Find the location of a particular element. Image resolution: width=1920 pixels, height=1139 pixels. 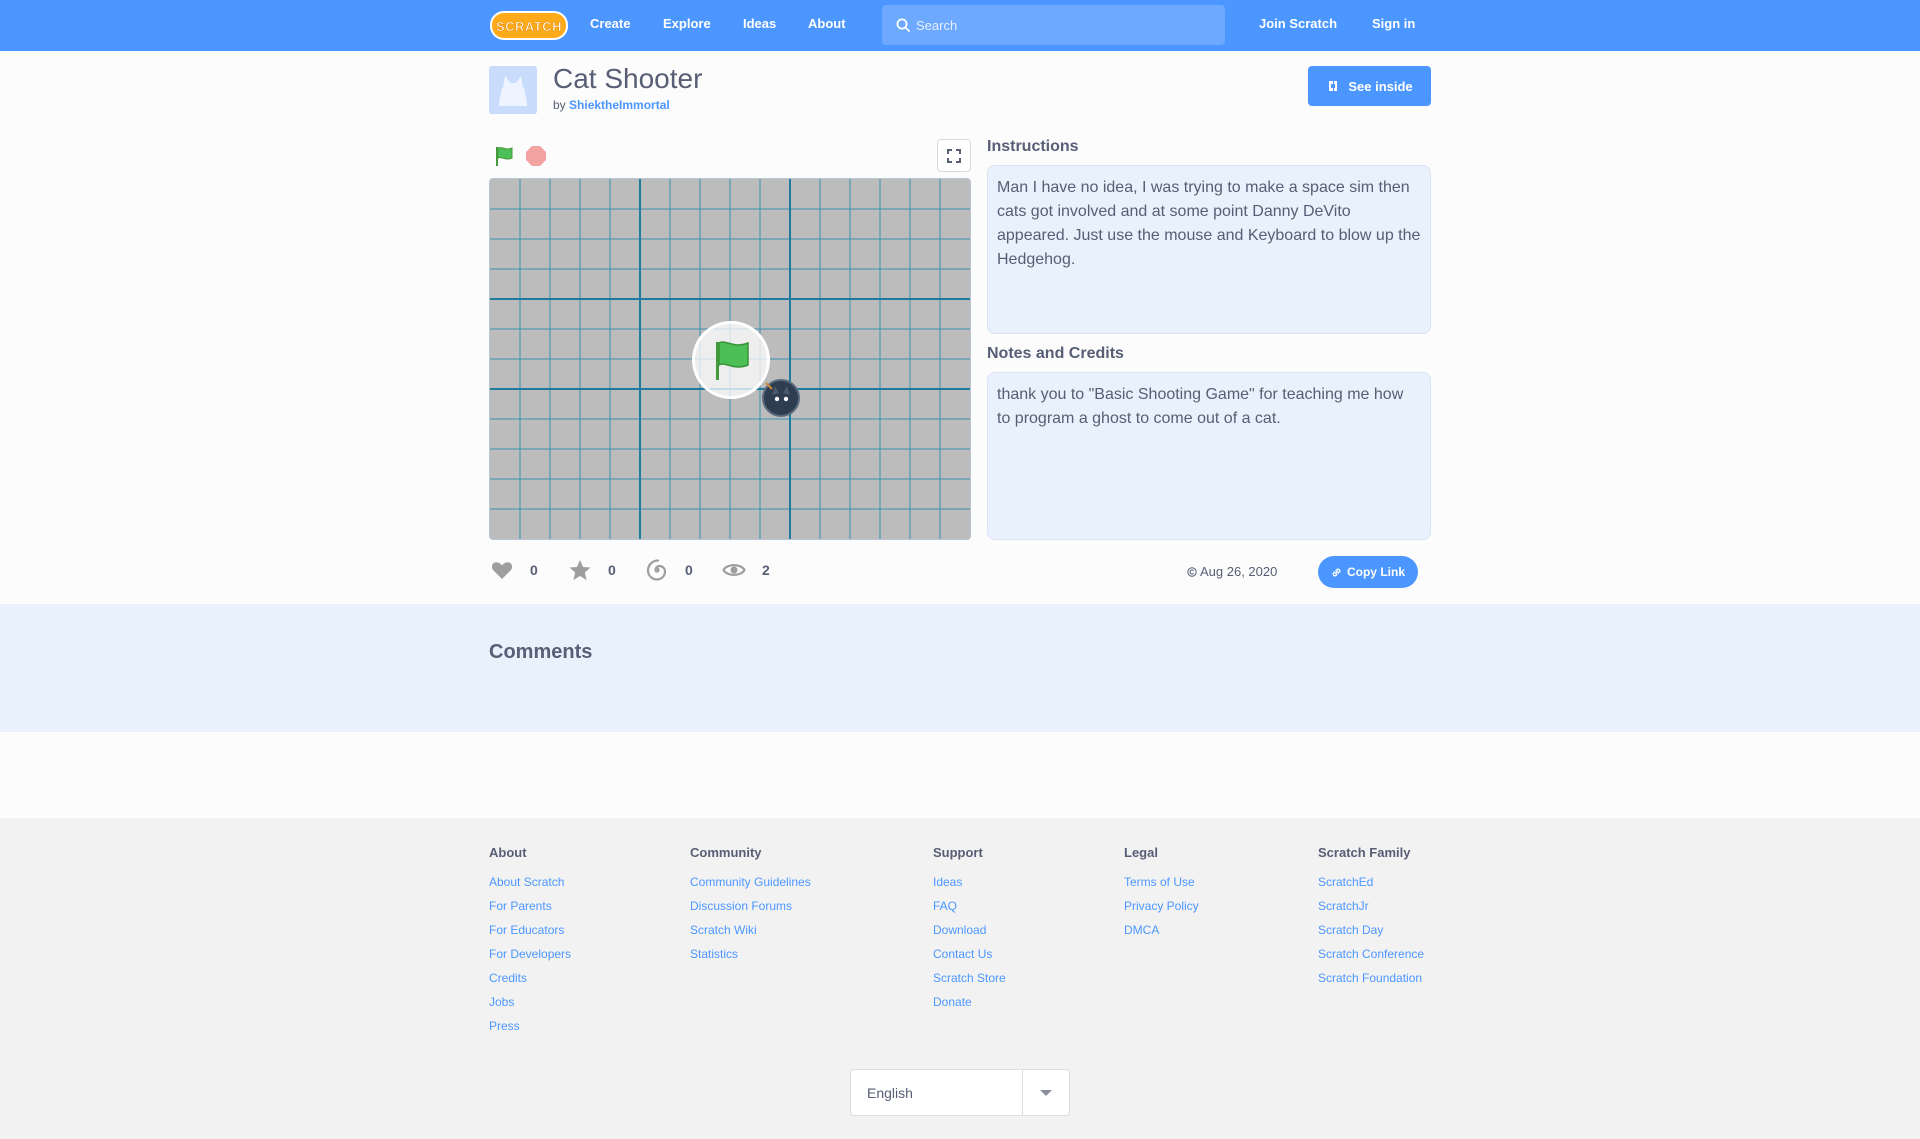

copy-link-button: Copy Link is located at coordinates (1368, 572).